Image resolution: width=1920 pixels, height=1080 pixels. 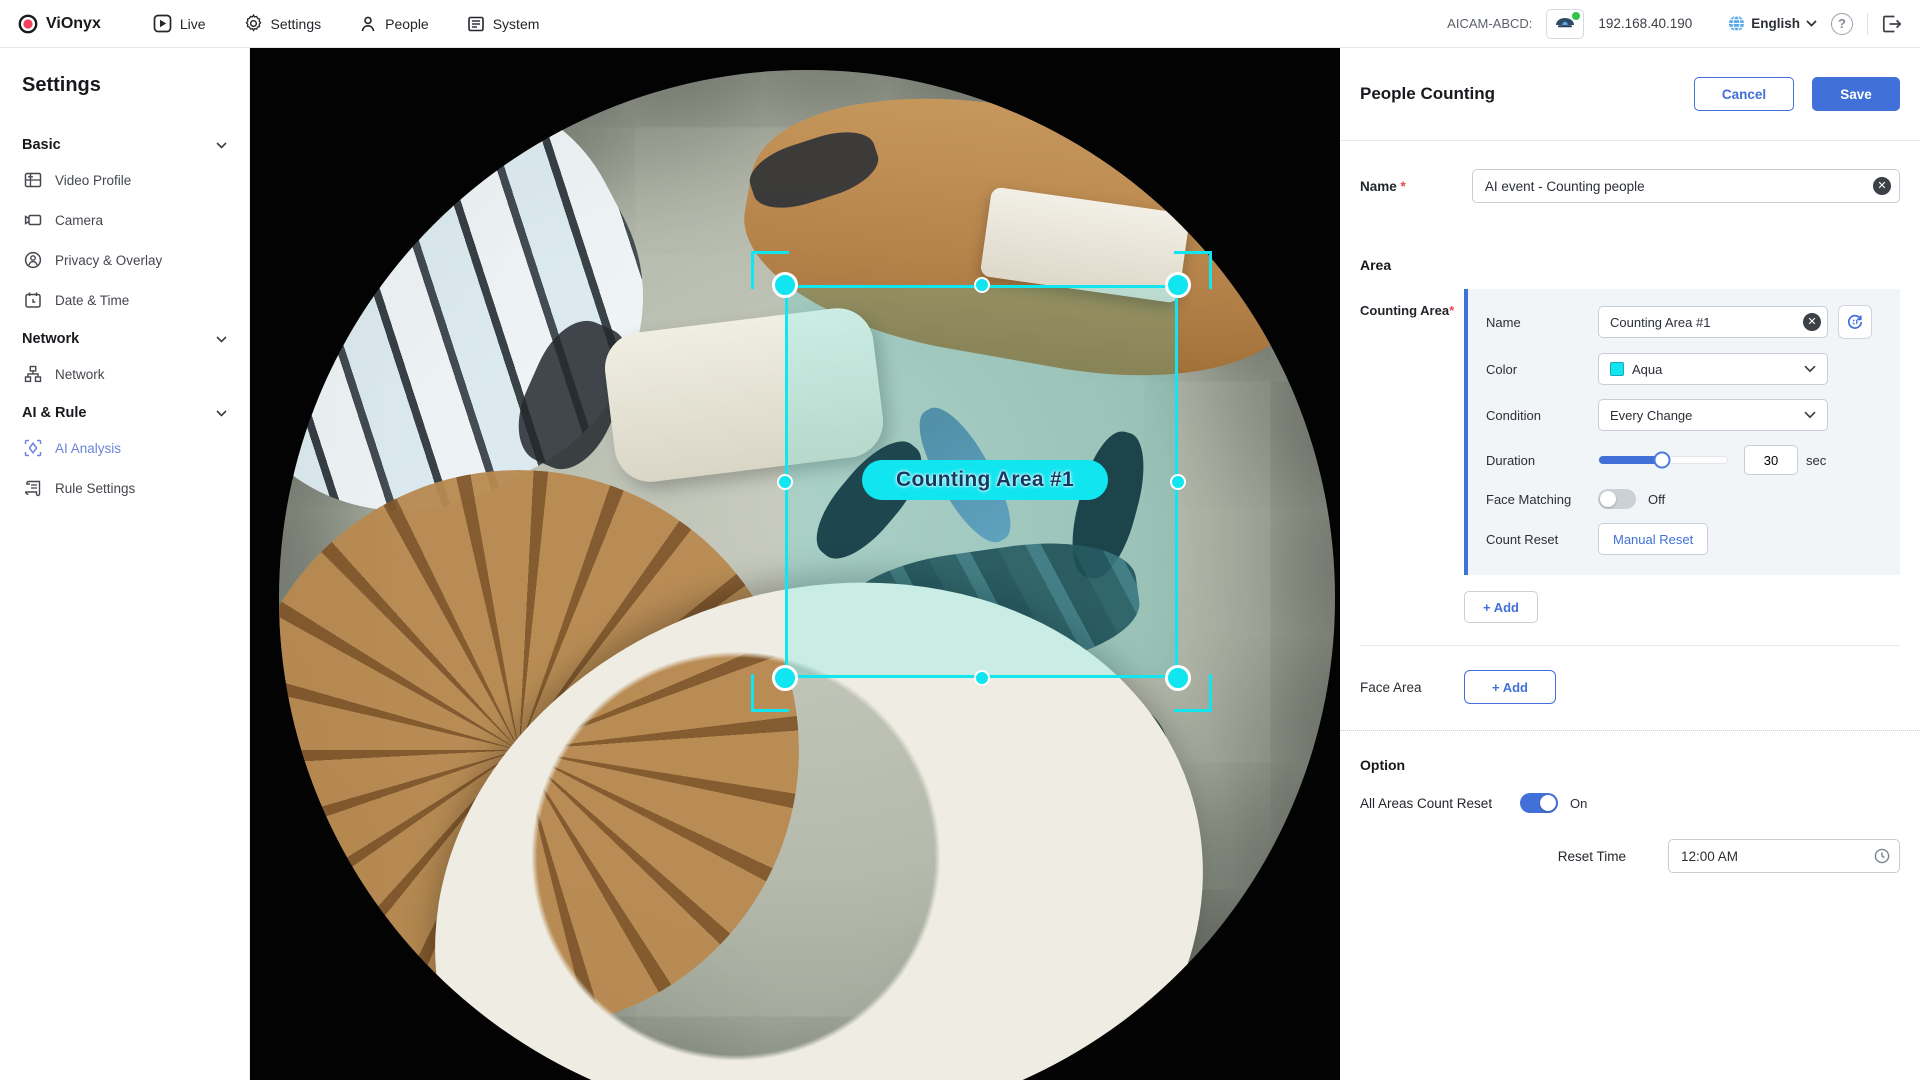 What do you see at coordinates (1651, 415) in the screenshot?
I see `condition-value: Every Change` at bounding box center [1651, 415].